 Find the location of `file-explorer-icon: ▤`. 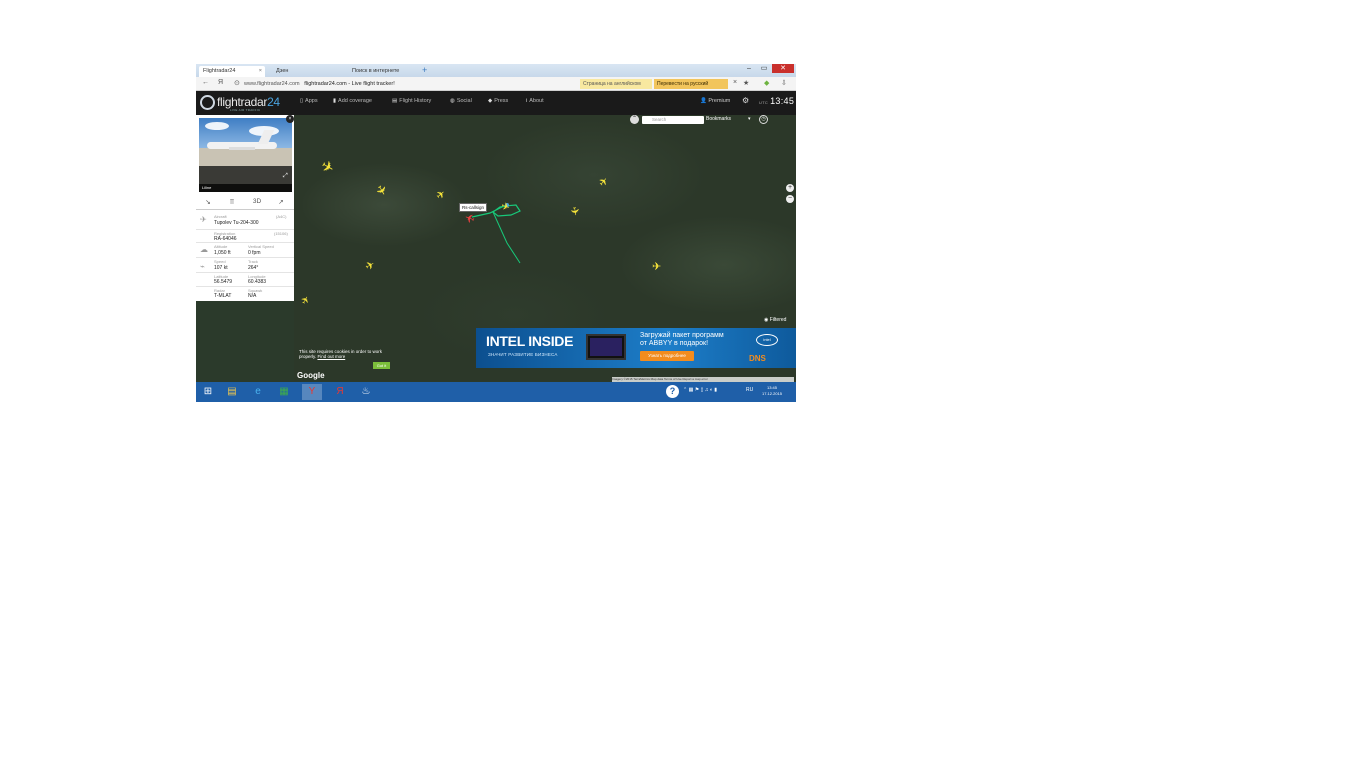

file-explorer-icon: ▤ is located at coordinates (232, 392).